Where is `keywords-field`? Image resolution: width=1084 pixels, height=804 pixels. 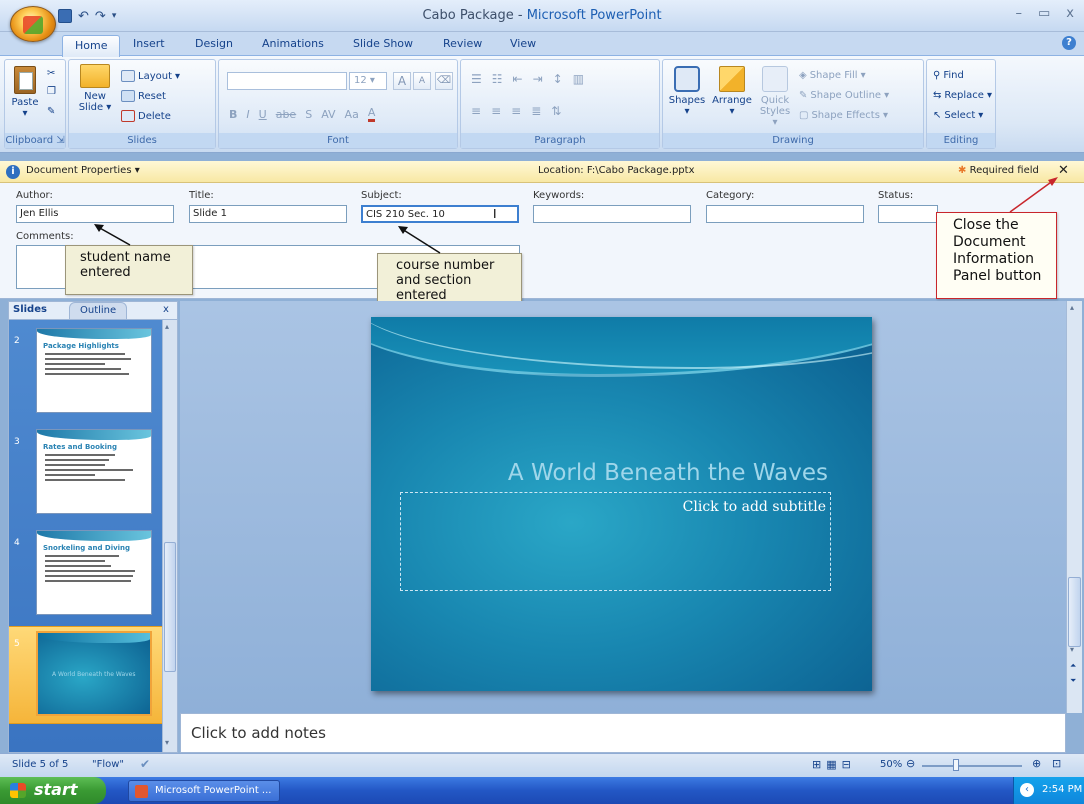 keywords-field is located at coordinates (612, 214).